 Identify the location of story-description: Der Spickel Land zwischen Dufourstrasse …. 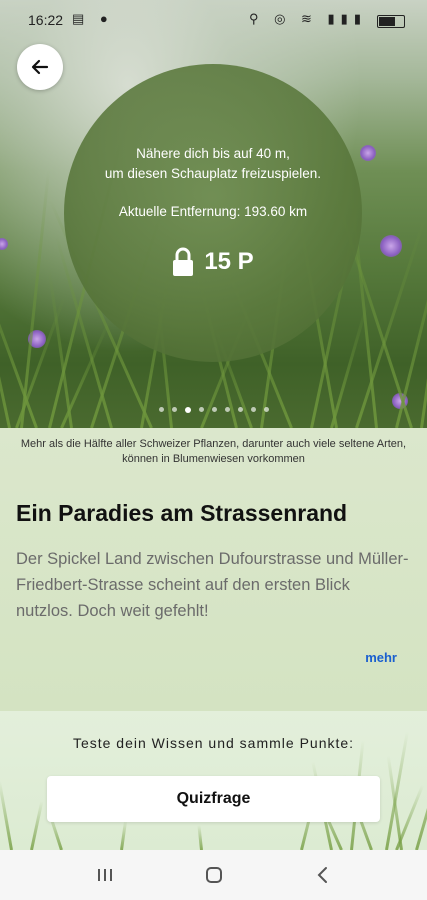
(212, 585).